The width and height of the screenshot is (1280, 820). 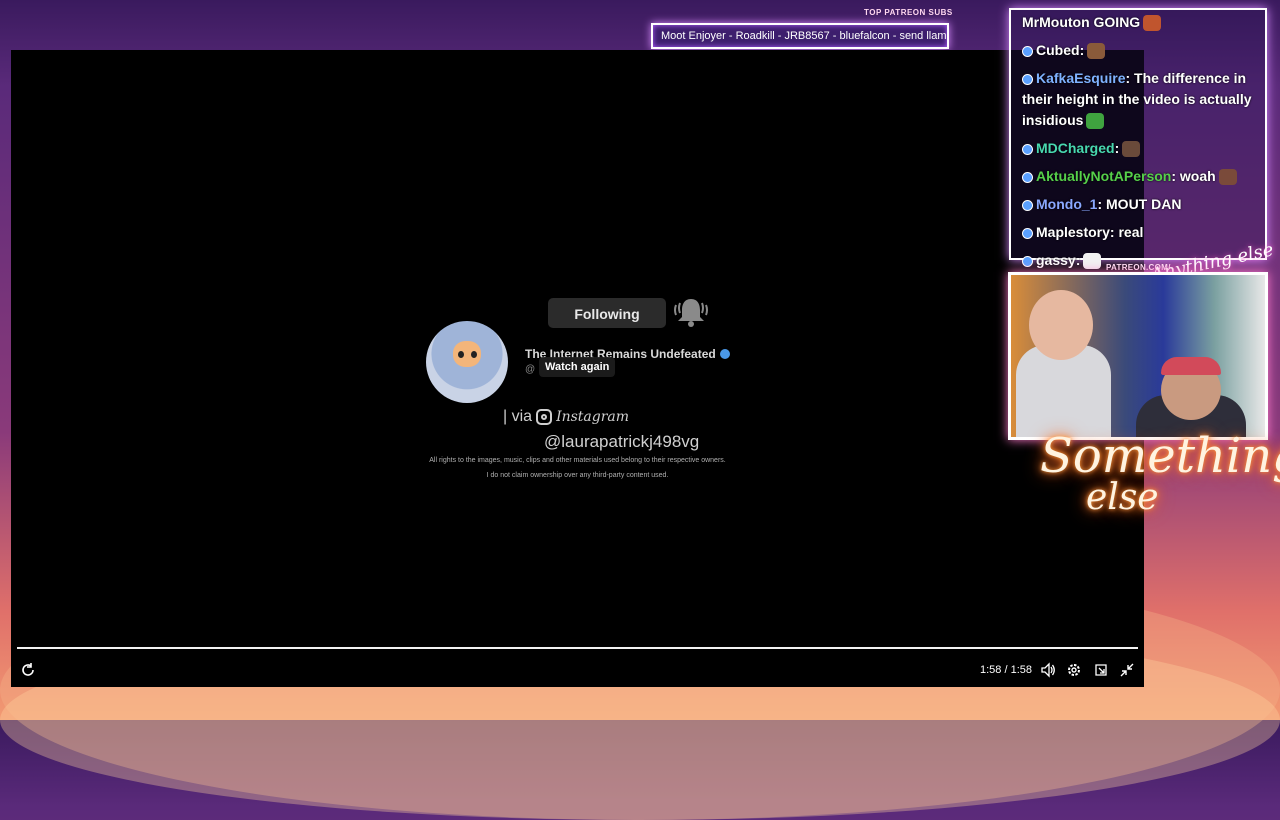 I want to click on player-controls: 1:58 / 1:58, so click(x=577, y=670).